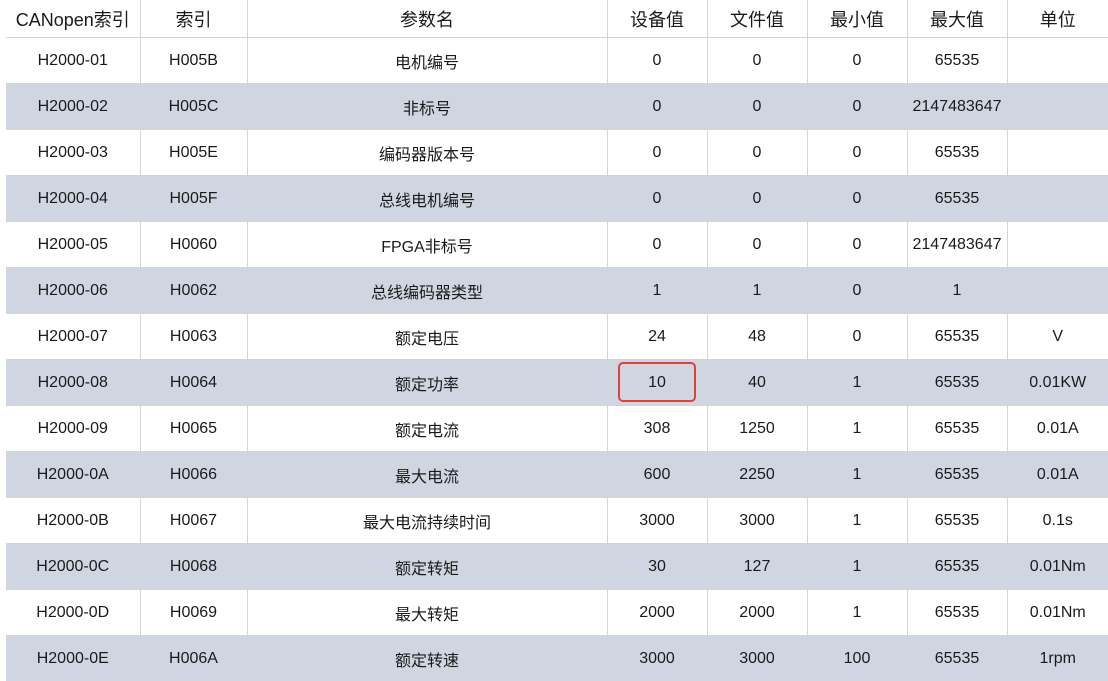  I want to click on column-header-unit: 单位, so click(1057, 19).